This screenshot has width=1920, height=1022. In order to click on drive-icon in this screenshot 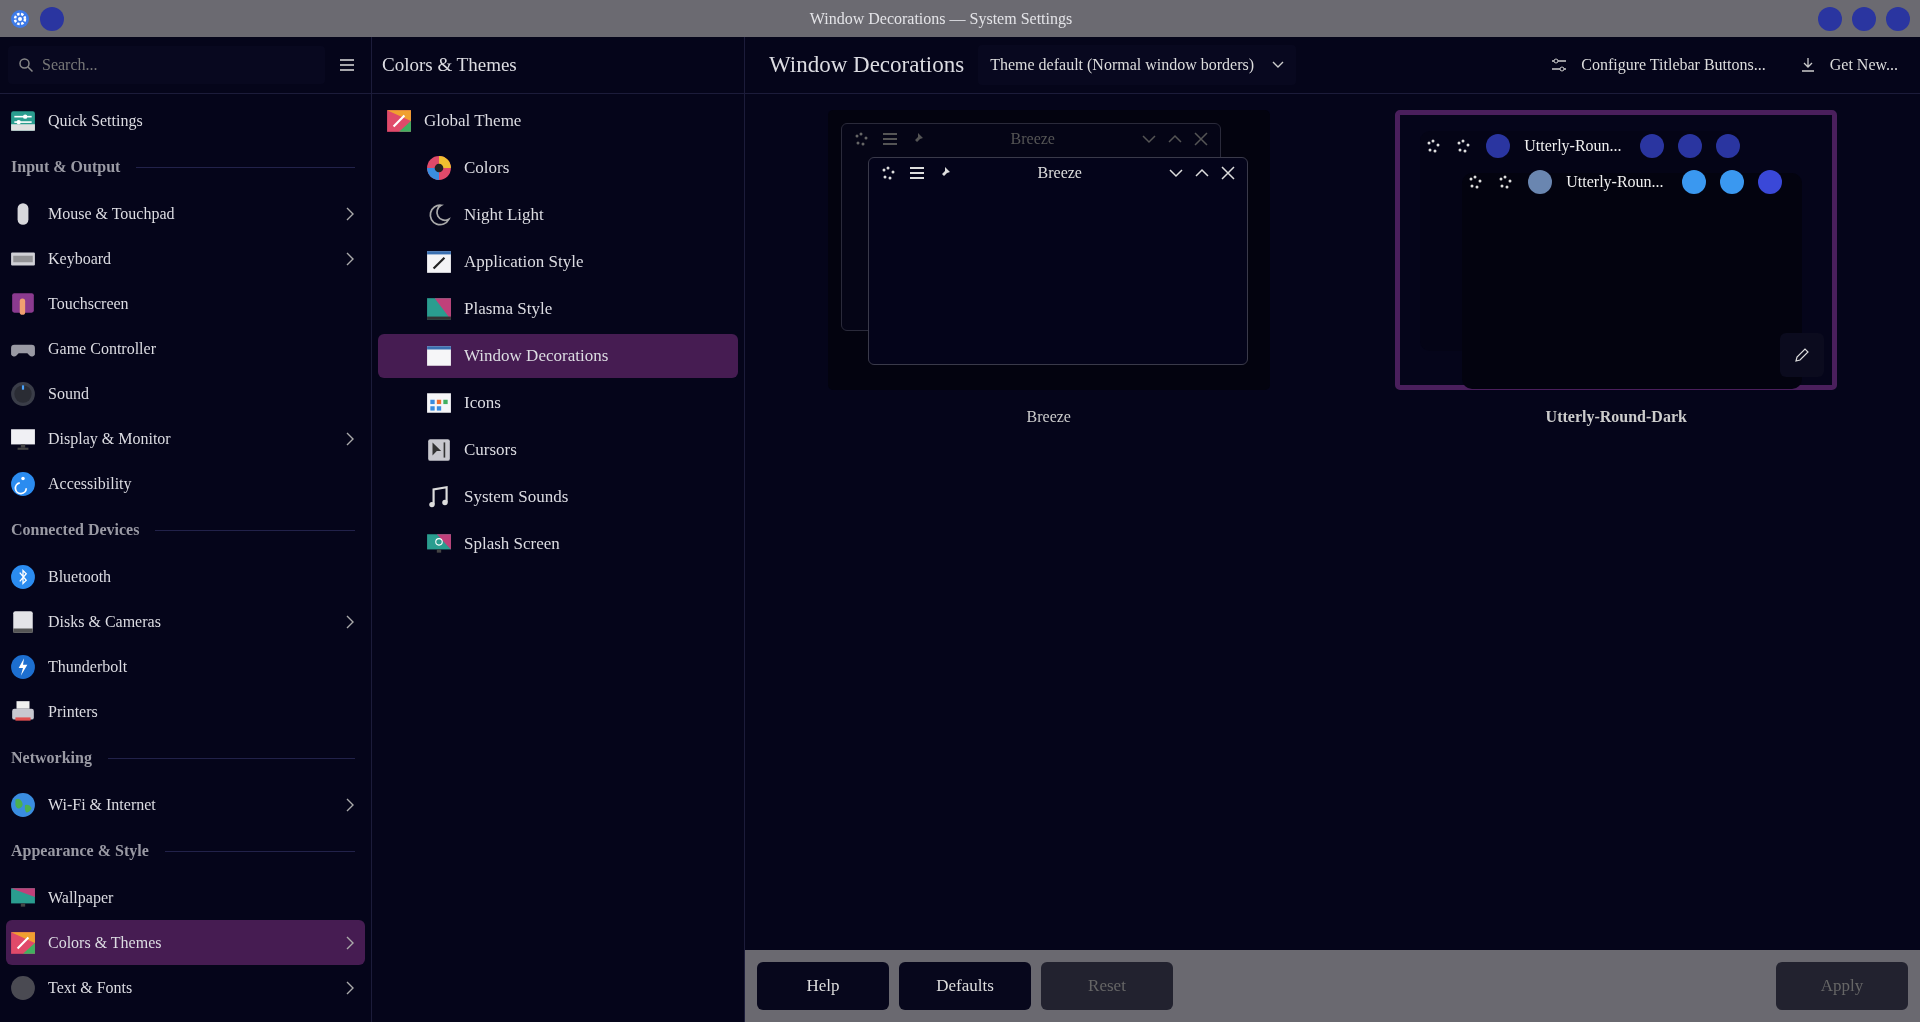, I will do `click(23, 621)`.